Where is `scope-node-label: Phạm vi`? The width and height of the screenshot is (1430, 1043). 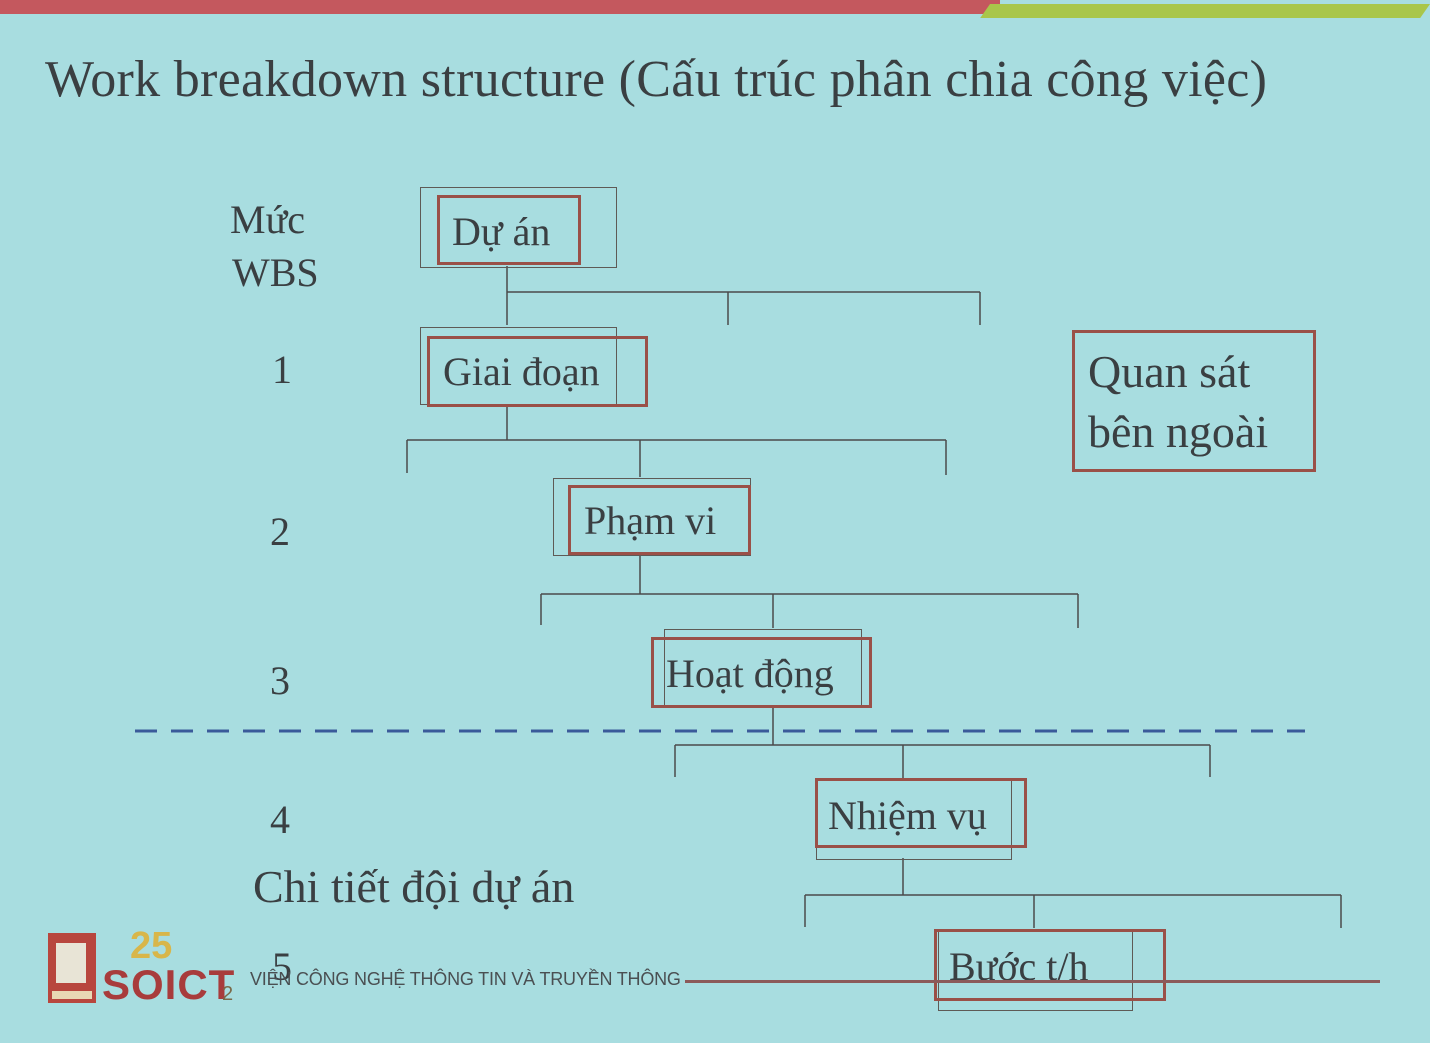 scope-node-label: Phạm vi is located at coordinates (650, 520).